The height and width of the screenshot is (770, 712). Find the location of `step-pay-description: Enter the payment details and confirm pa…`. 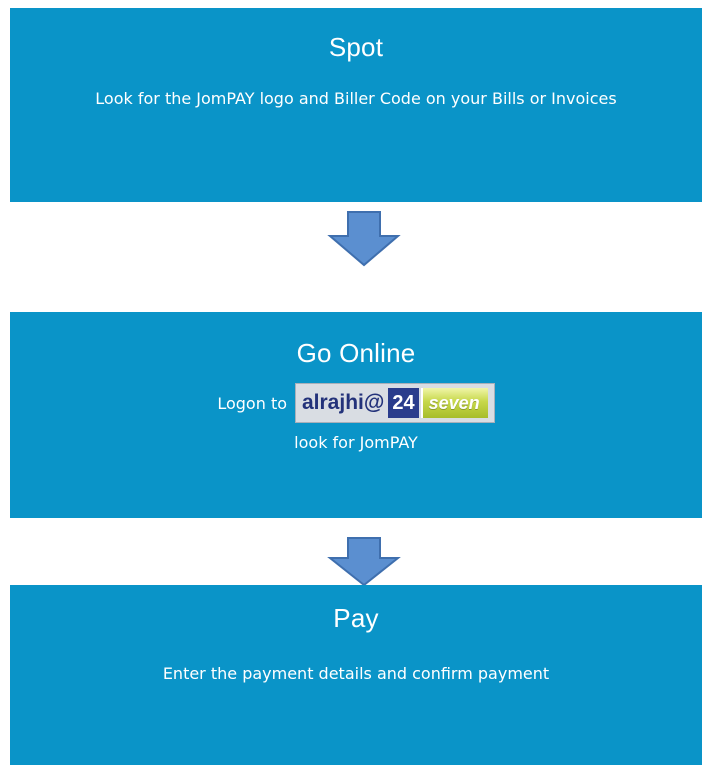

step-pay-description: Enter the payment details and confirm pa… is located at coordinates (356, 673).